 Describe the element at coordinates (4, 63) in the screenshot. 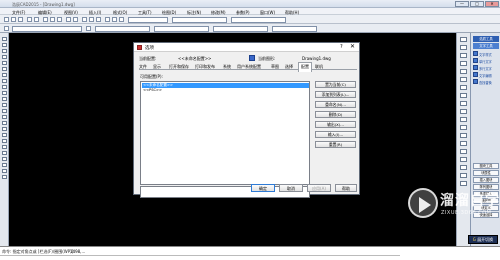

I see `rectangle-icon` at that location.